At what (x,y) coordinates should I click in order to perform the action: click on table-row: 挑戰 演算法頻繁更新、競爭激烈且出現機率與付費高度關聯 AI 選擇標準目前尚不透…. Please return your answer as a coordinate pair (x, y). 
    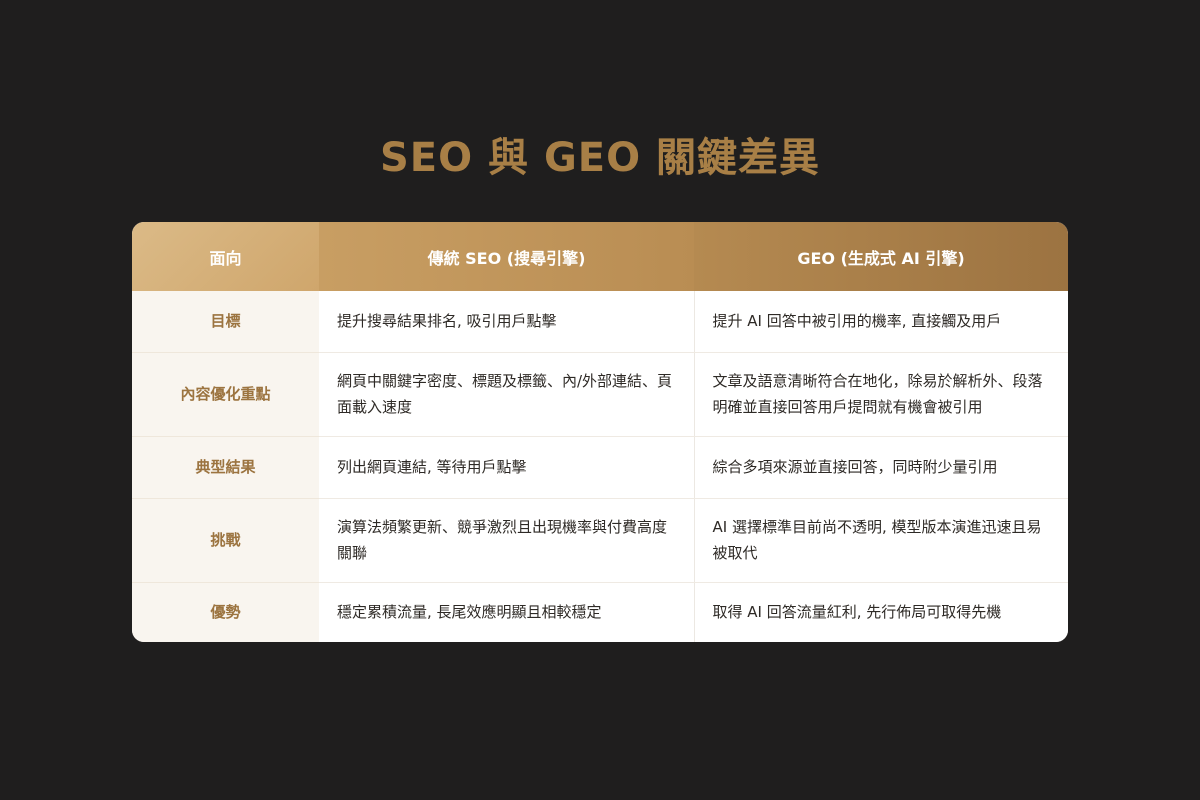
    Looking at the image, I should click on (600, 540).